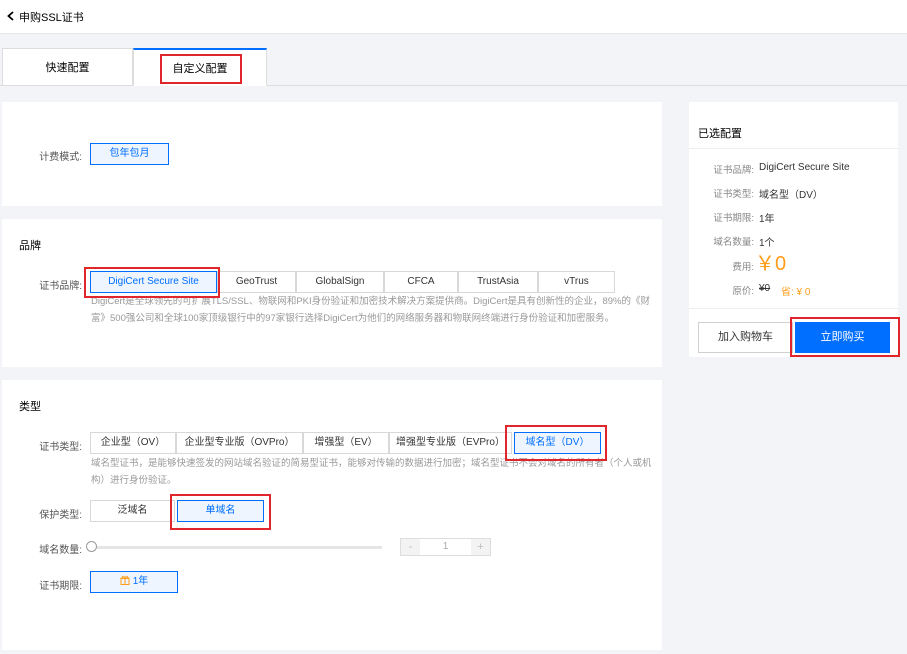  I want to click on period-option-1year: 1年, so click(134, 582).